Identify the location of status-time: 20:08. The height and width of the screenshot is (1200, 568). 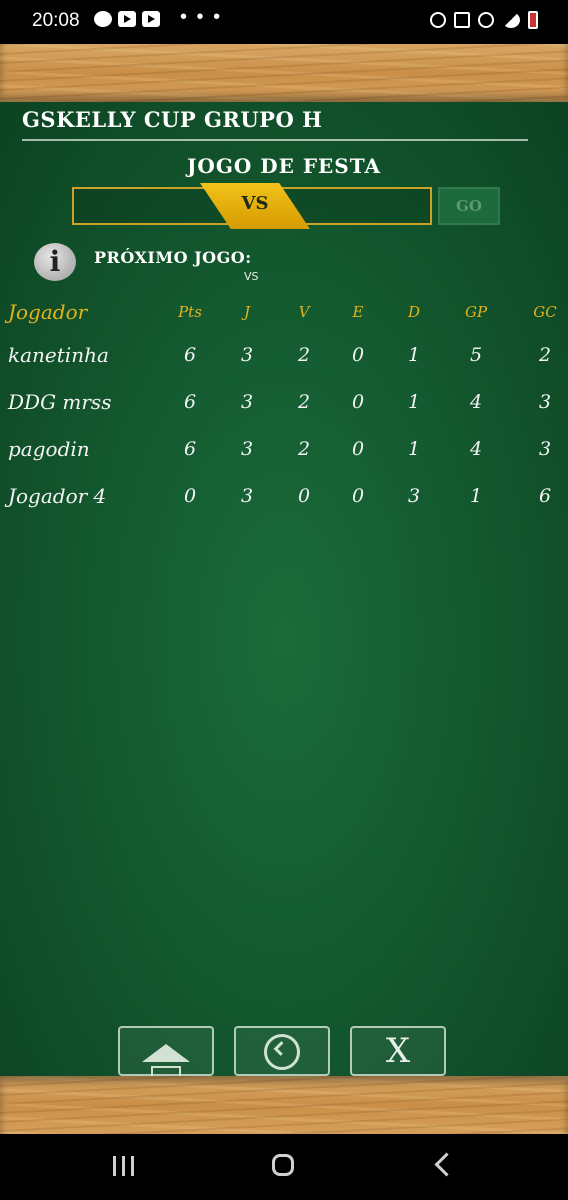
(56, 20).